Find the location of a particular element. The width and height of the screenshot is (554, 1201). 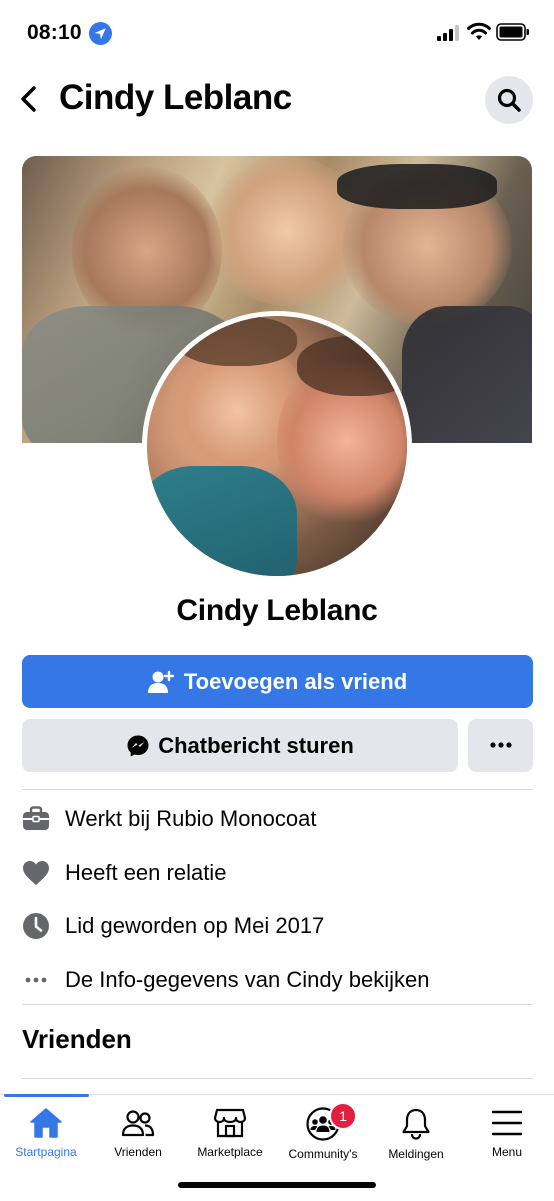

tab-groups: 1 Community's is located at coordinates (323, 1134).